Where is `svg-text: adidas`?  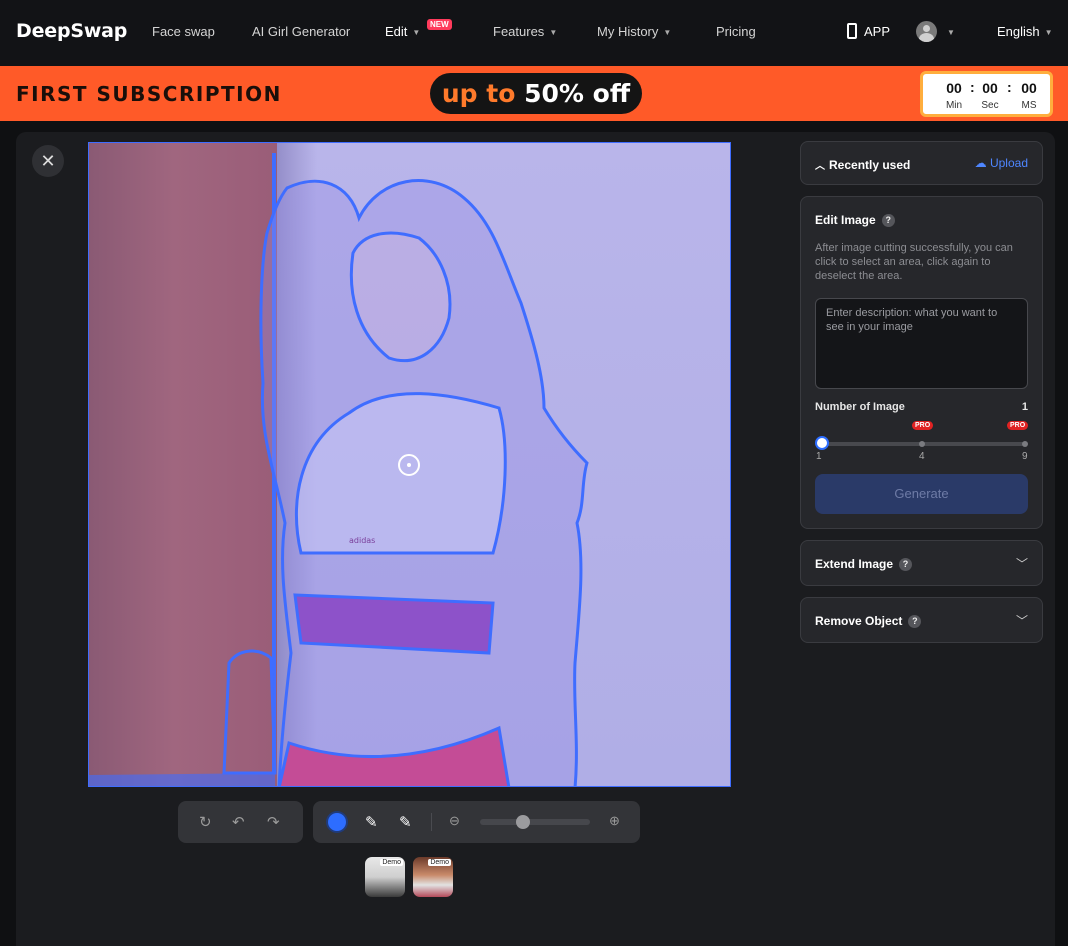 svg-text: adidas is located at coordinates (362, 540).